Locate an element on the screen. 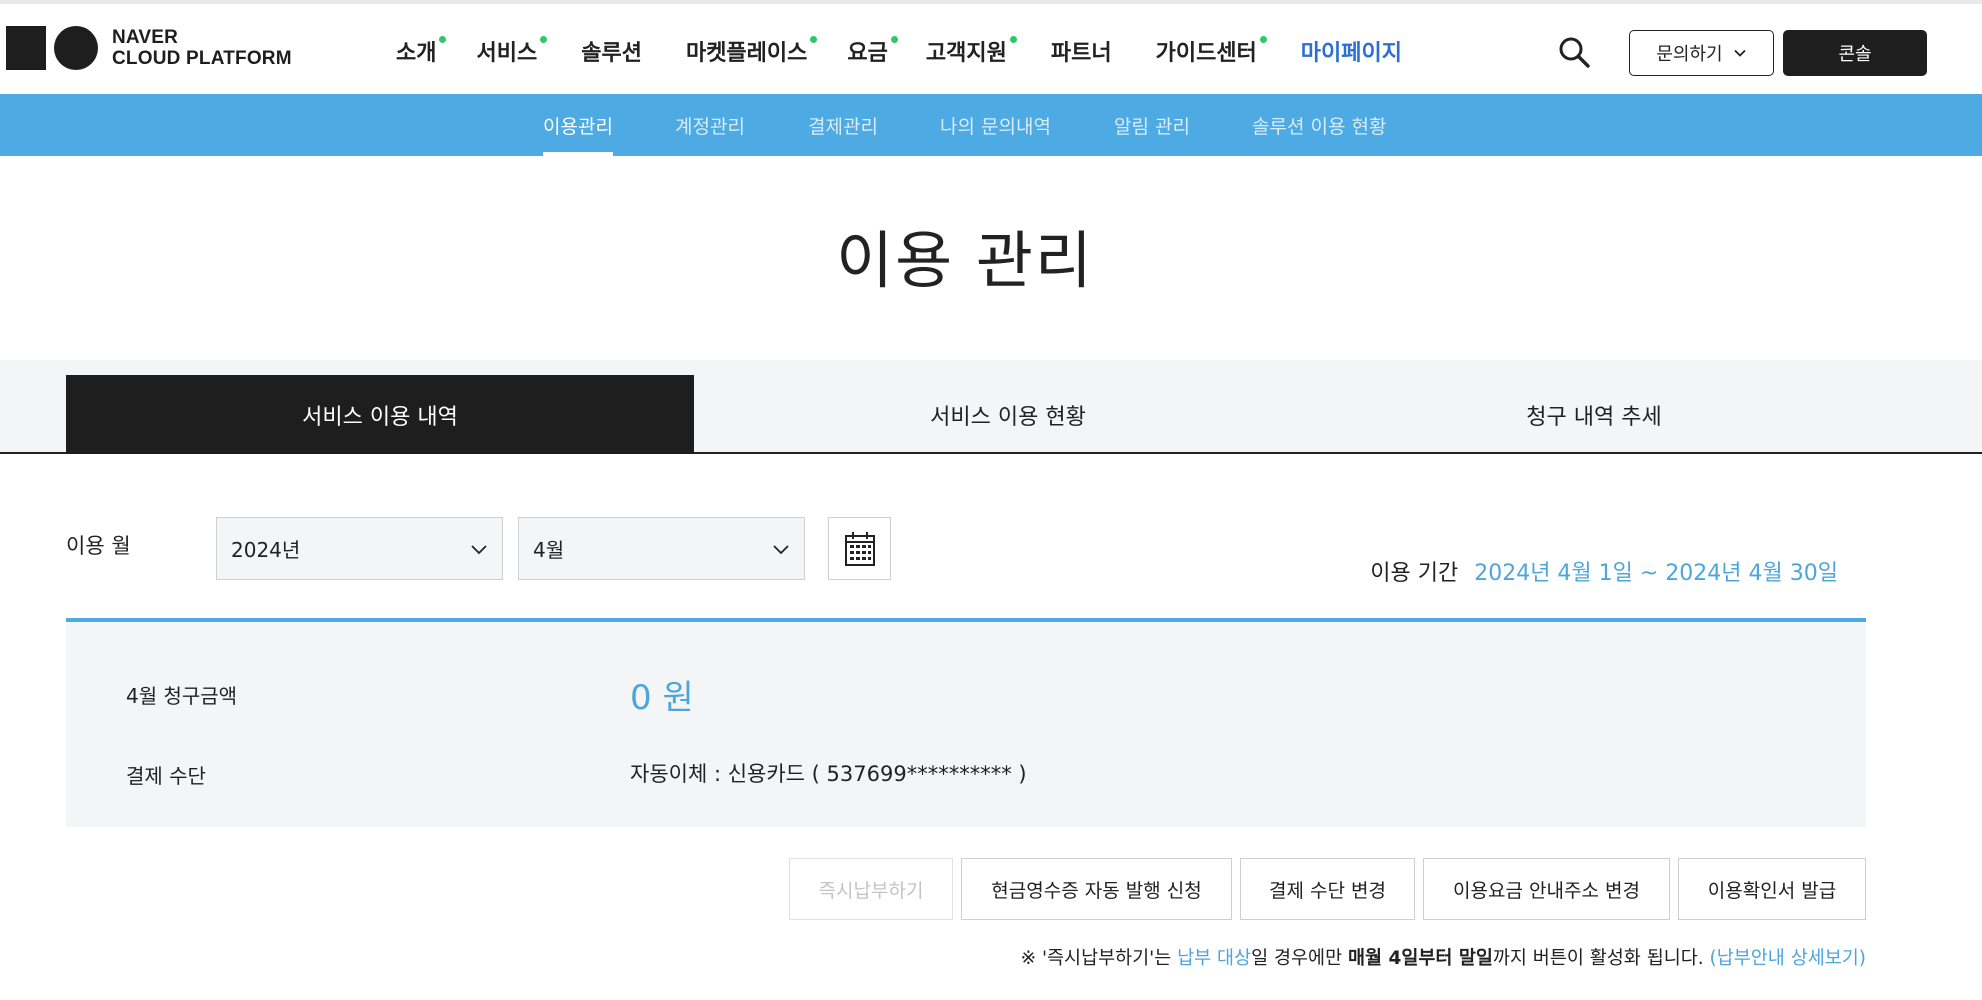  month-select: 4월 is located at coordinates (661, 548).